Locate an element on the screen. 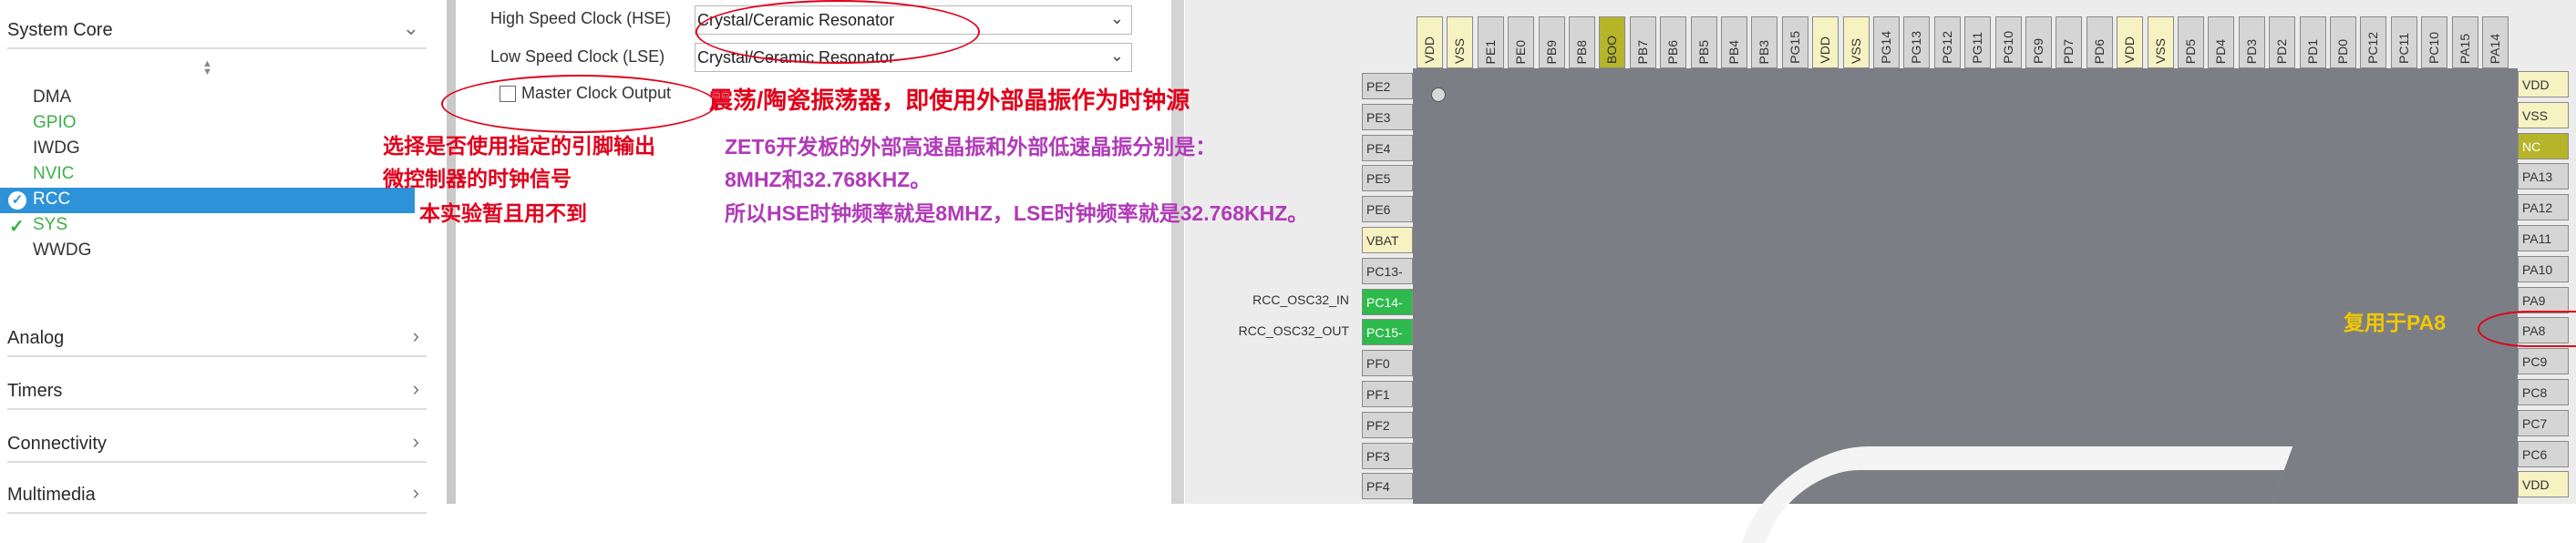 The width and height of the screenshot is (2576, 543). pin-top-pb4: PB4 is located at coordinates (1734, 42).